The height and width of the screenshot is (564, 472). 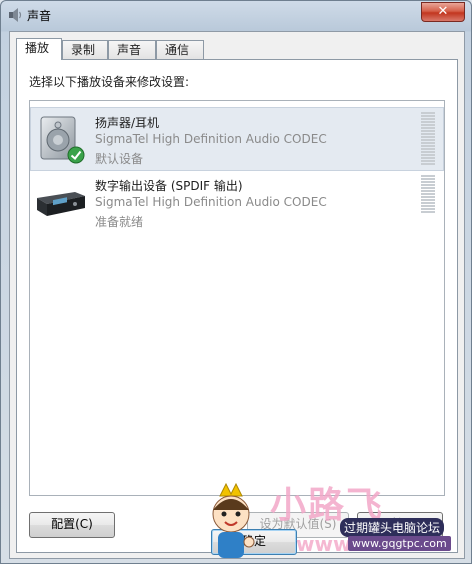 I want to click on tab-label: 声音, so click(x=129, y=50).